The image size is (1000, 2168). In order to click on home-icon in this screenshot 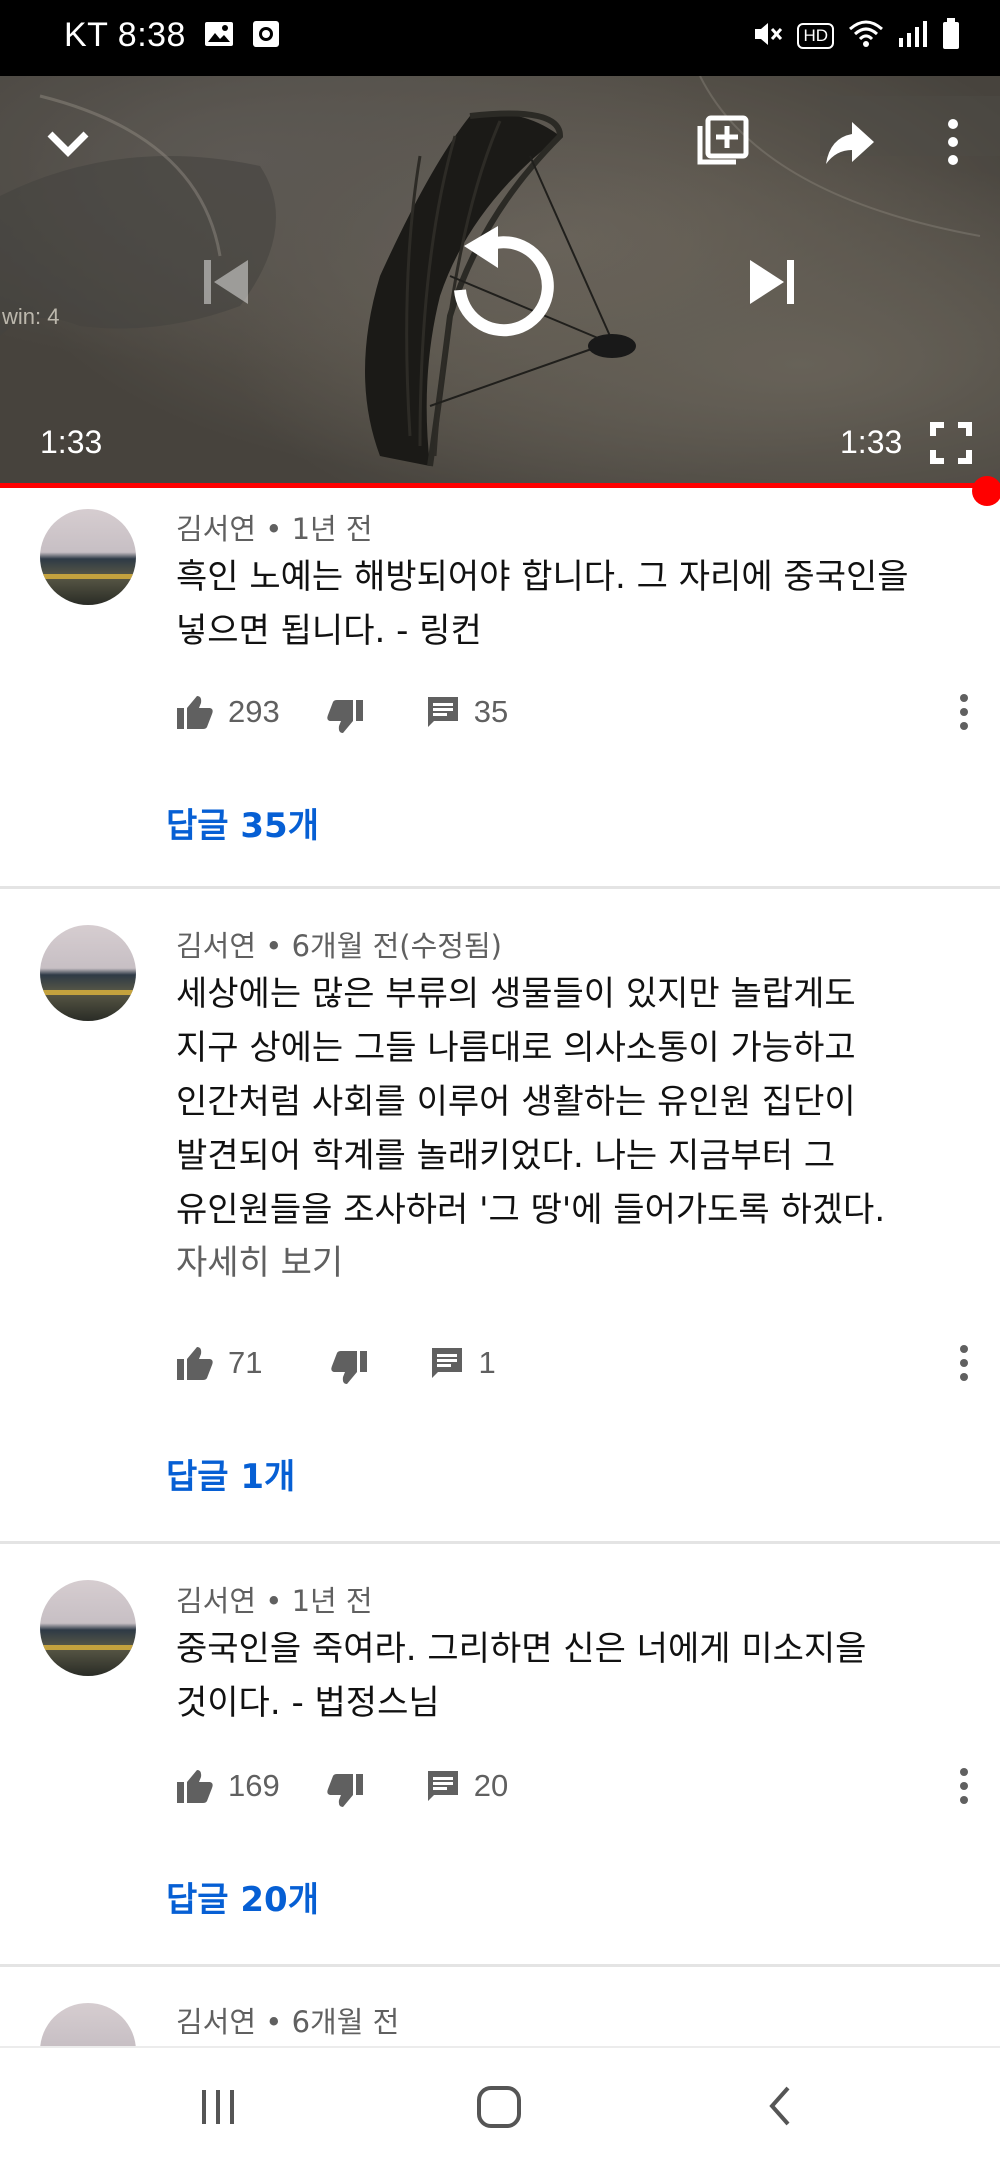, I will do `click(499, 2108)`.